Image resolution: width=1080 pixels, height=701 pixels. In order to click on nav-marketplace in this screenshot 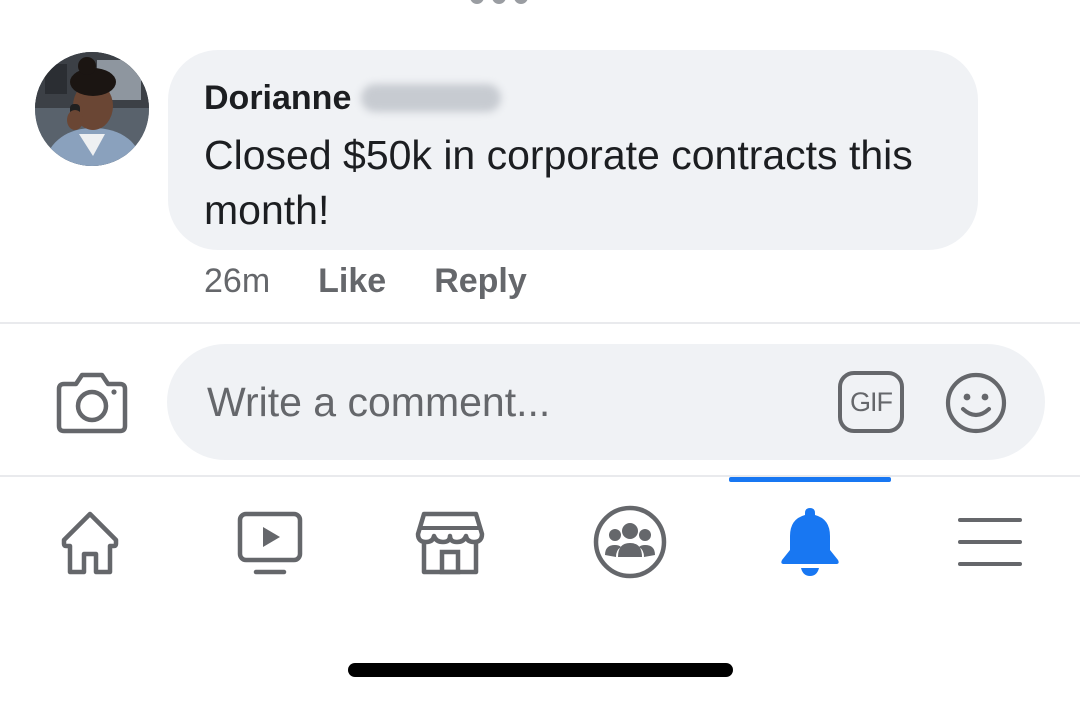, I will do `click(450, 542)`.